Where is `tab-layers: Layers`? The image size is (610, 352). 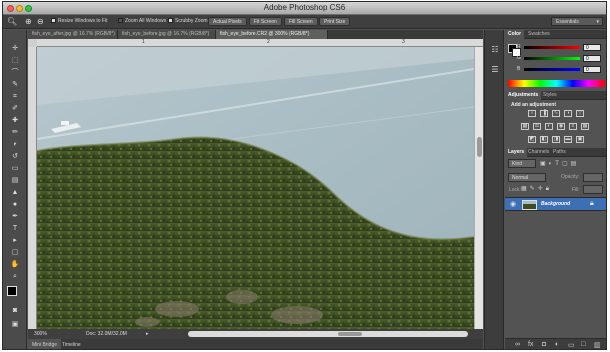 tab-layers: Layers is located at coordinates (516, 152).